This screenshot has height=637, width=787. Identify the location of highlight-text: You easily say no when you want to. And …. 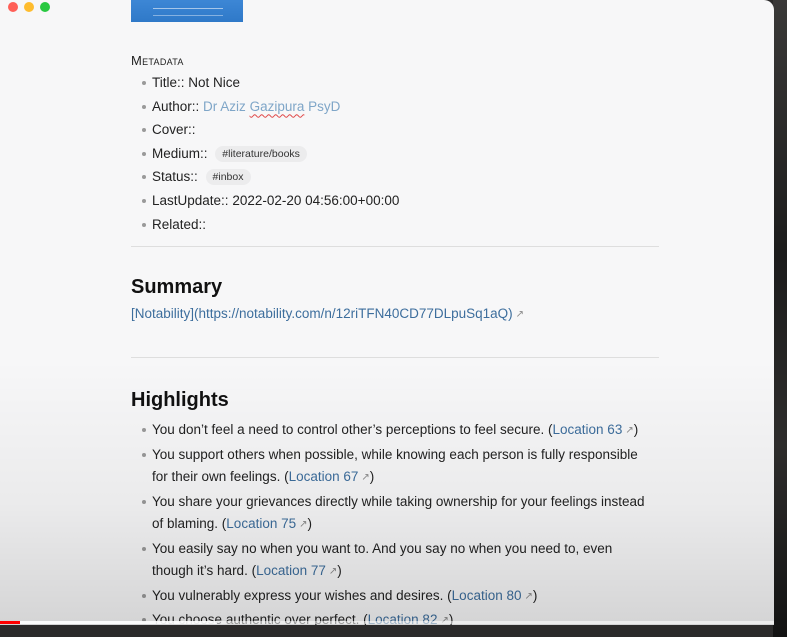
(382, 559).